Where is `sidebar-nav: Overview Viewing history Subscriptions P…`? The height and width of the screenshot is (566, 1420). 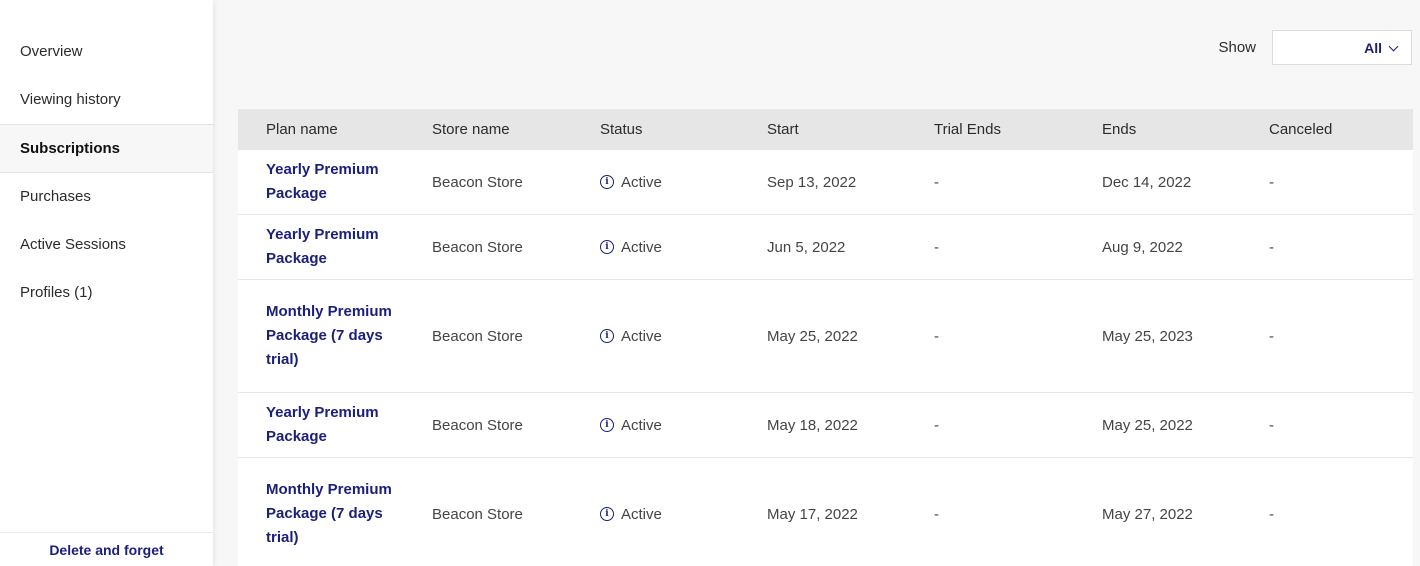
sidebar-nav: Overview Viewing history Subscriptions P… is located at coordinates (106, 172).